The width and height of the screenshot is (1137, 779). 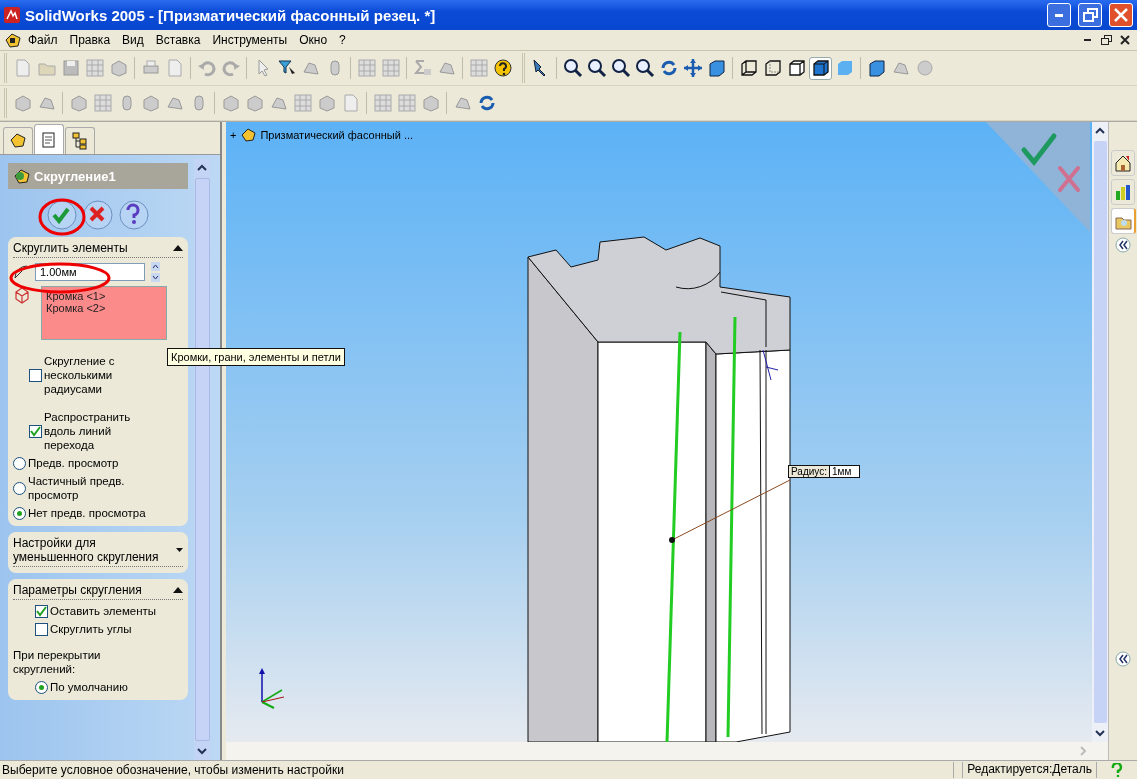 I want to click on move-icon, so click(x=692, y=68).